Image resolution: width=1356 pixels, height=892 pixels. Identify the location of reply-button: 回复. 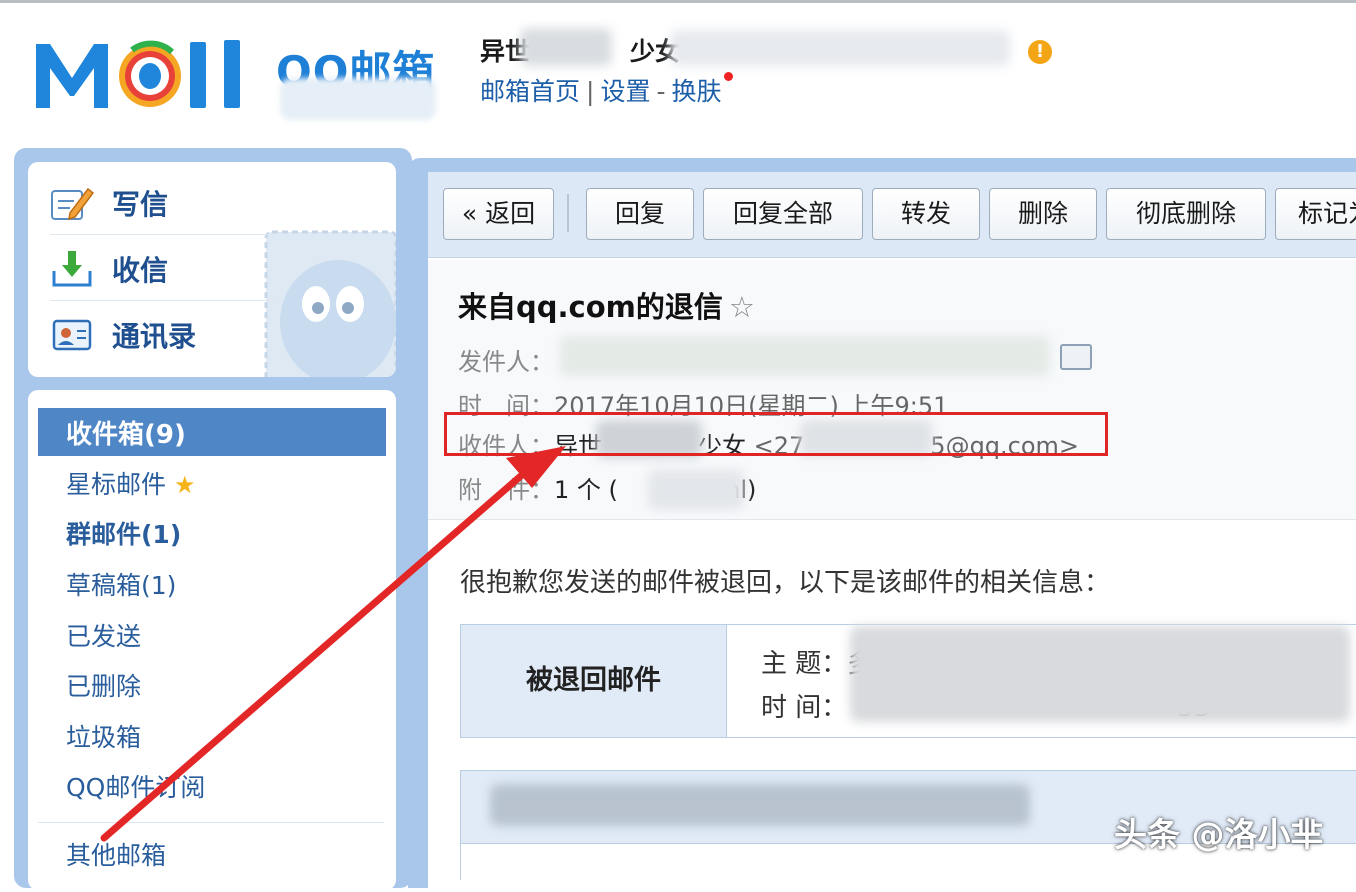
(640, 214).